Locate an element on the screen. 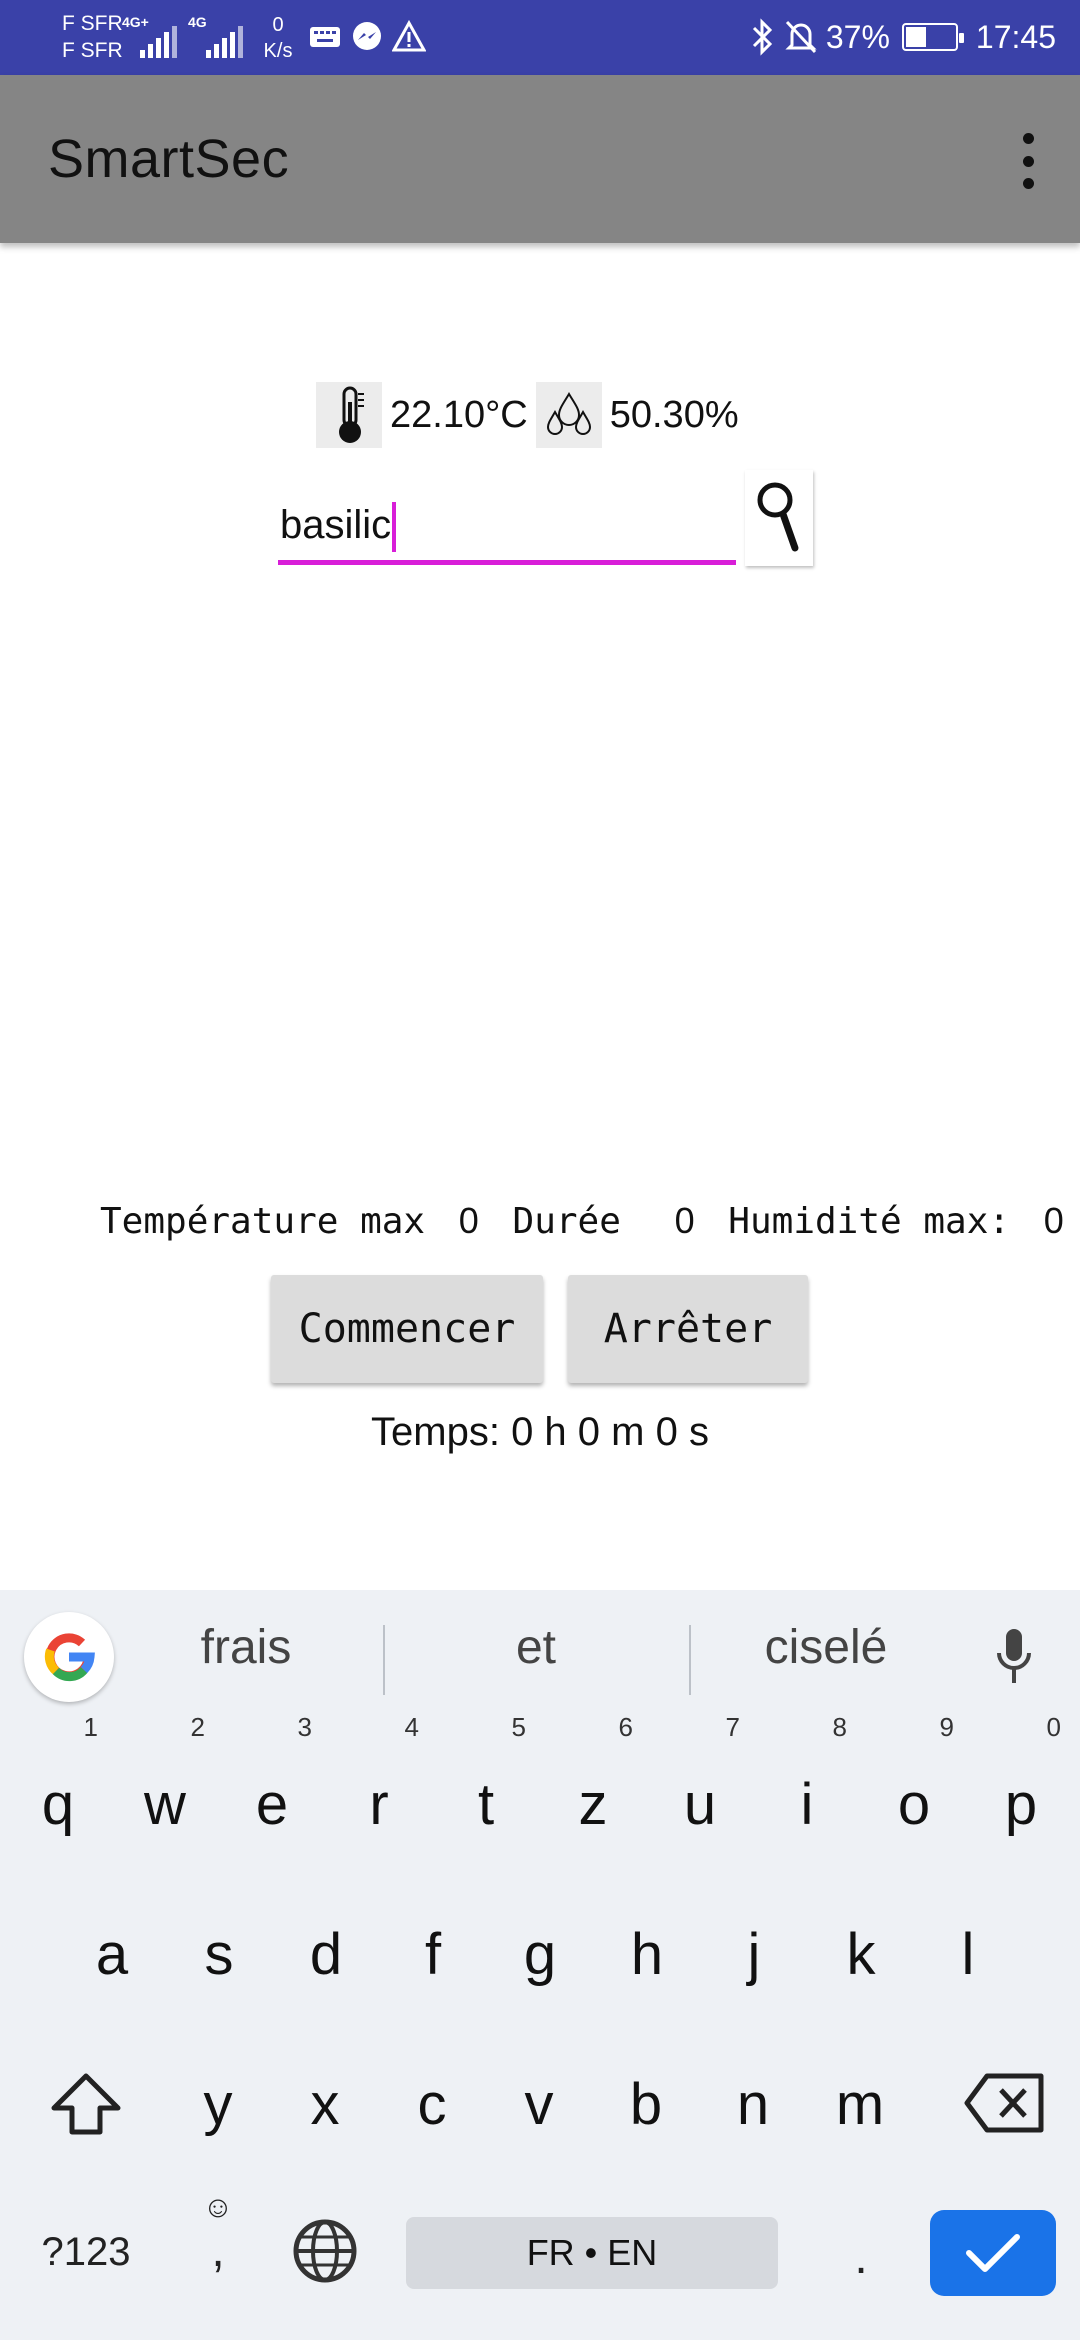 The width and height of the screenshot is (1080, 2340). backspace-icon is located at coordinates (1004, 2103).